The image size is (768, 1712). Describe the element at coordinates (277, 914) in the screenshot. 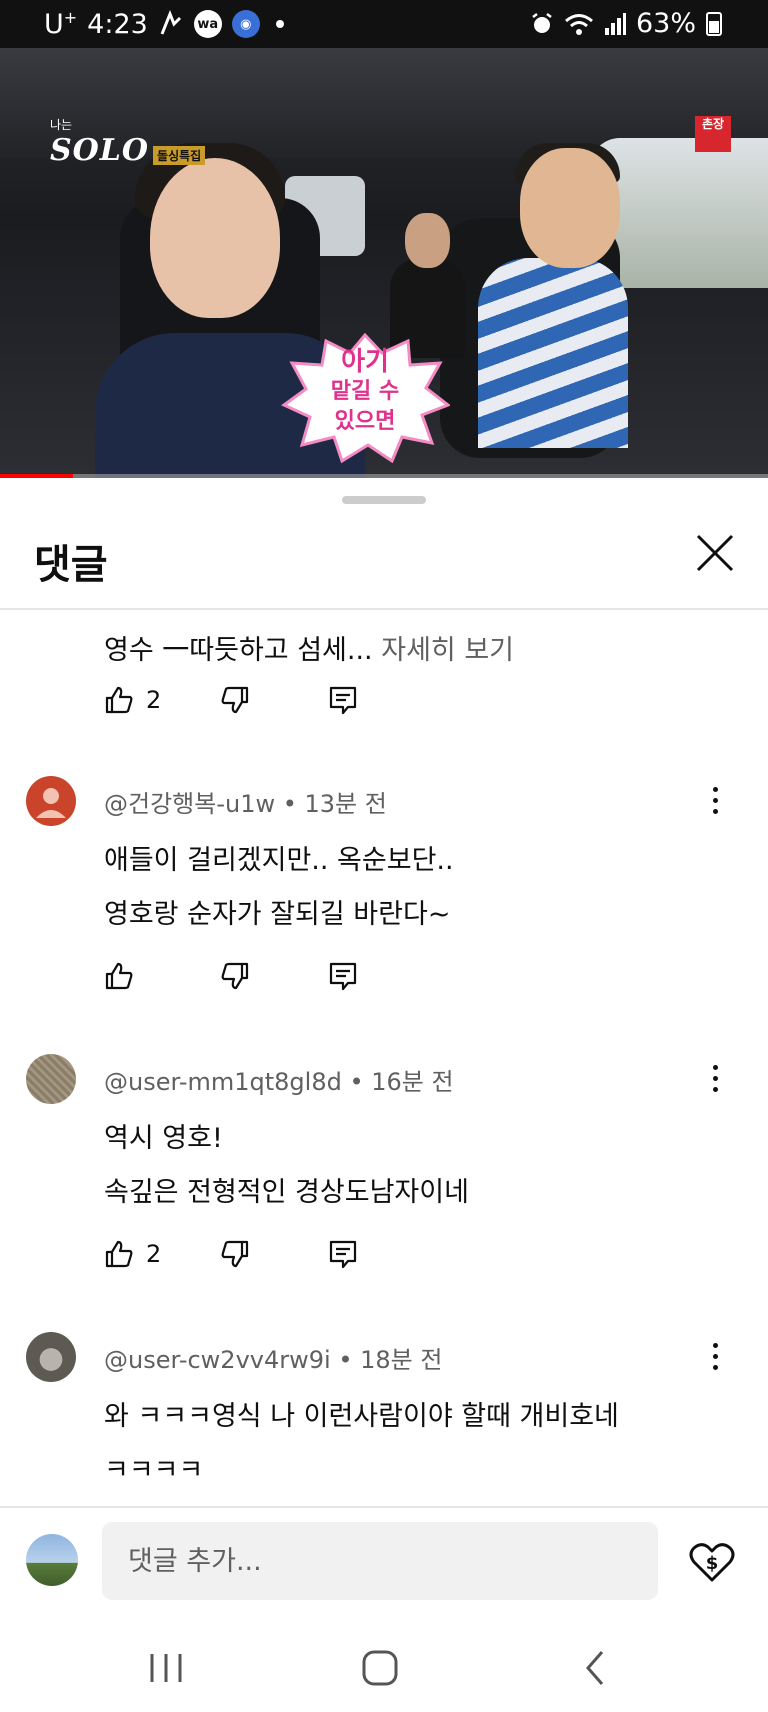

I see `comment-text-line: 영호랑 순자가 잘되길 바란다~` at that location.